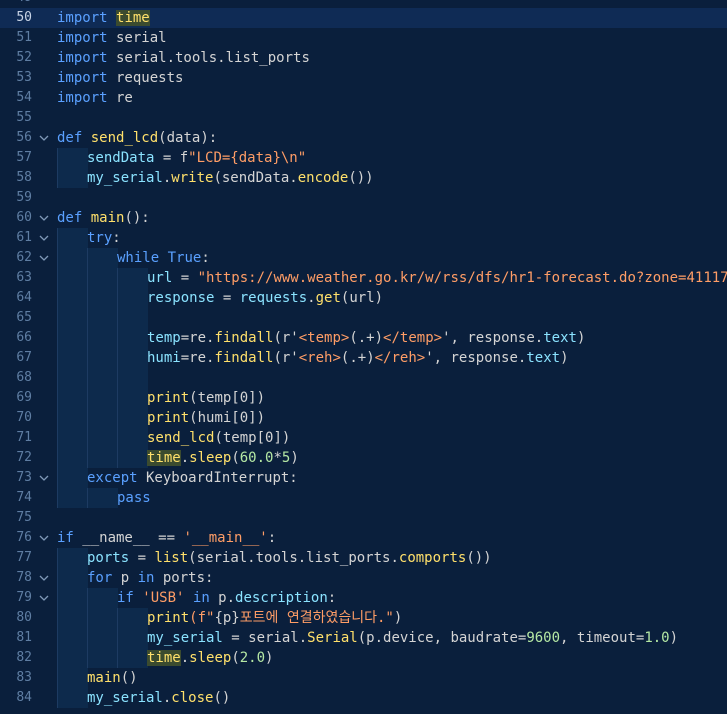 Image resolution: width=727 pixels, height=714 pixels. Describe the element at coordinates (363, 98) in the screenshot. I see `code-line: 54 import re` at that location.